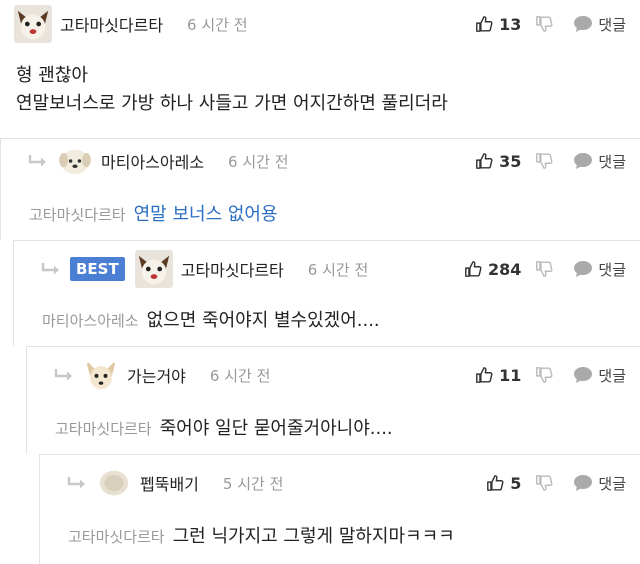 The height and width of the screenshot is (564, 640). Describe the element at coordinates (510, 24) in the screenshot. I see `like-count: 13` at that location.